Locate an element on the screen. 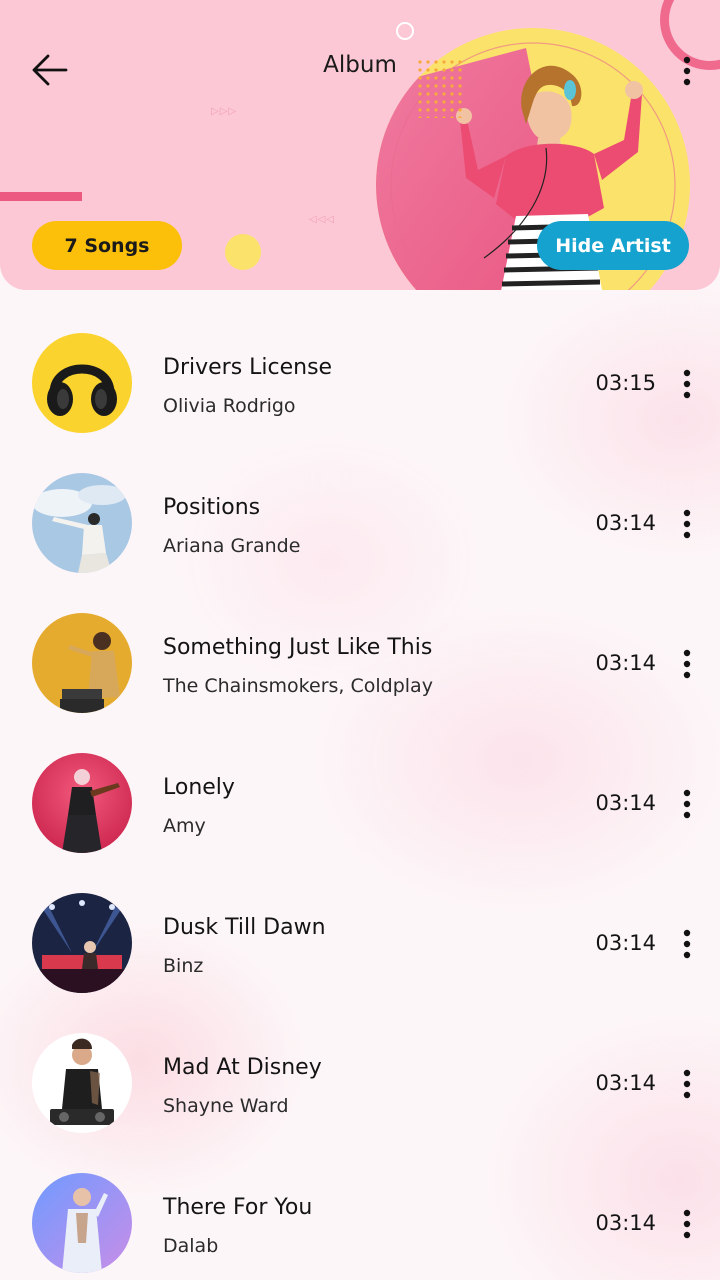  song-artist: Ariana Grande is located at coordinates (232, 546).